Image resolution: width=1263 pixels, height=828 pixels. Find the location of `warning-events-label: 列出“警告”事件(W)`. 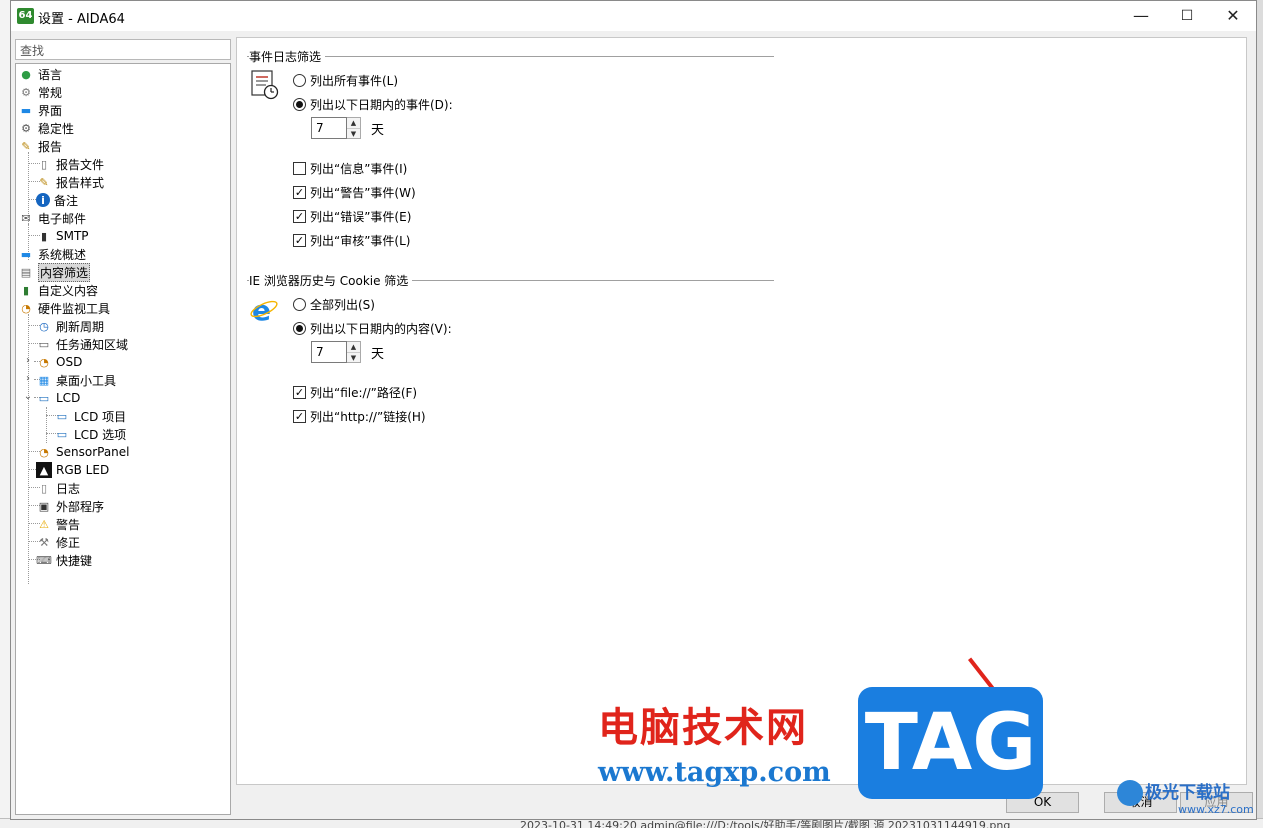

warning-events-label: 列出“警告”事件(W) is located at coordinates (363, 193).